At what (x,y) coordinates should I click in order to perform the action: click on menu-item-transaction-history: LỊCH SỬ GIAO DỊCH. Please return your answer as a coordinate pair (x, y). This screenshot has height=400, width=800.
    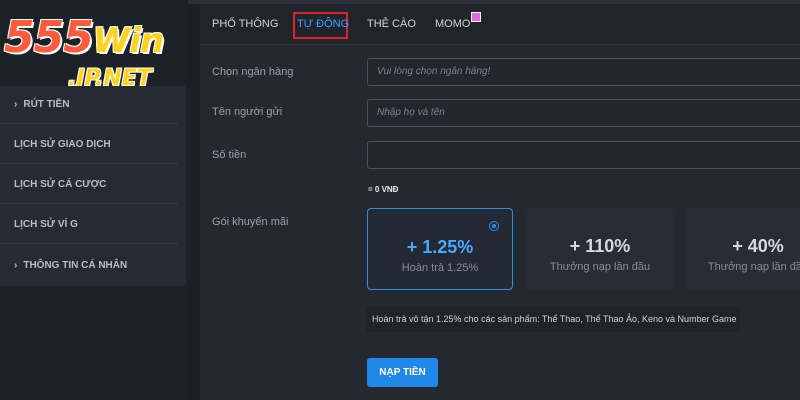
    Looking at the image, I should click on (89, 145).